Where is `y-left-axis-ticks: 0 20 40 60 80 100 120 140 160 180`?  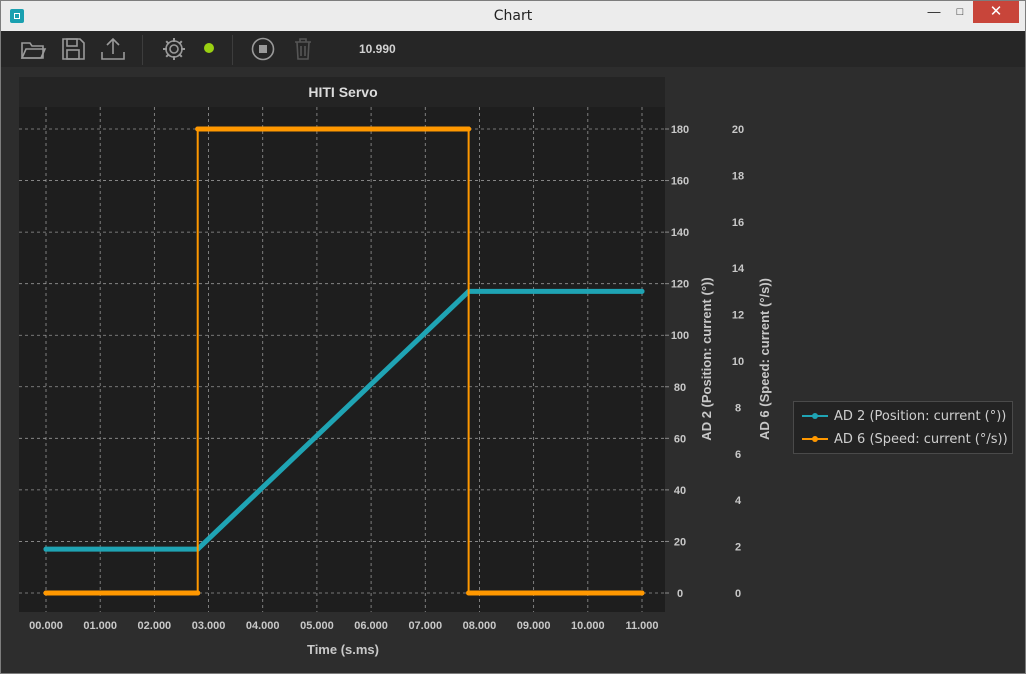
y-left-axis-ticks: 0 20 40 60 80 100 120 140 160 180 is located at coordinates (677, 362).